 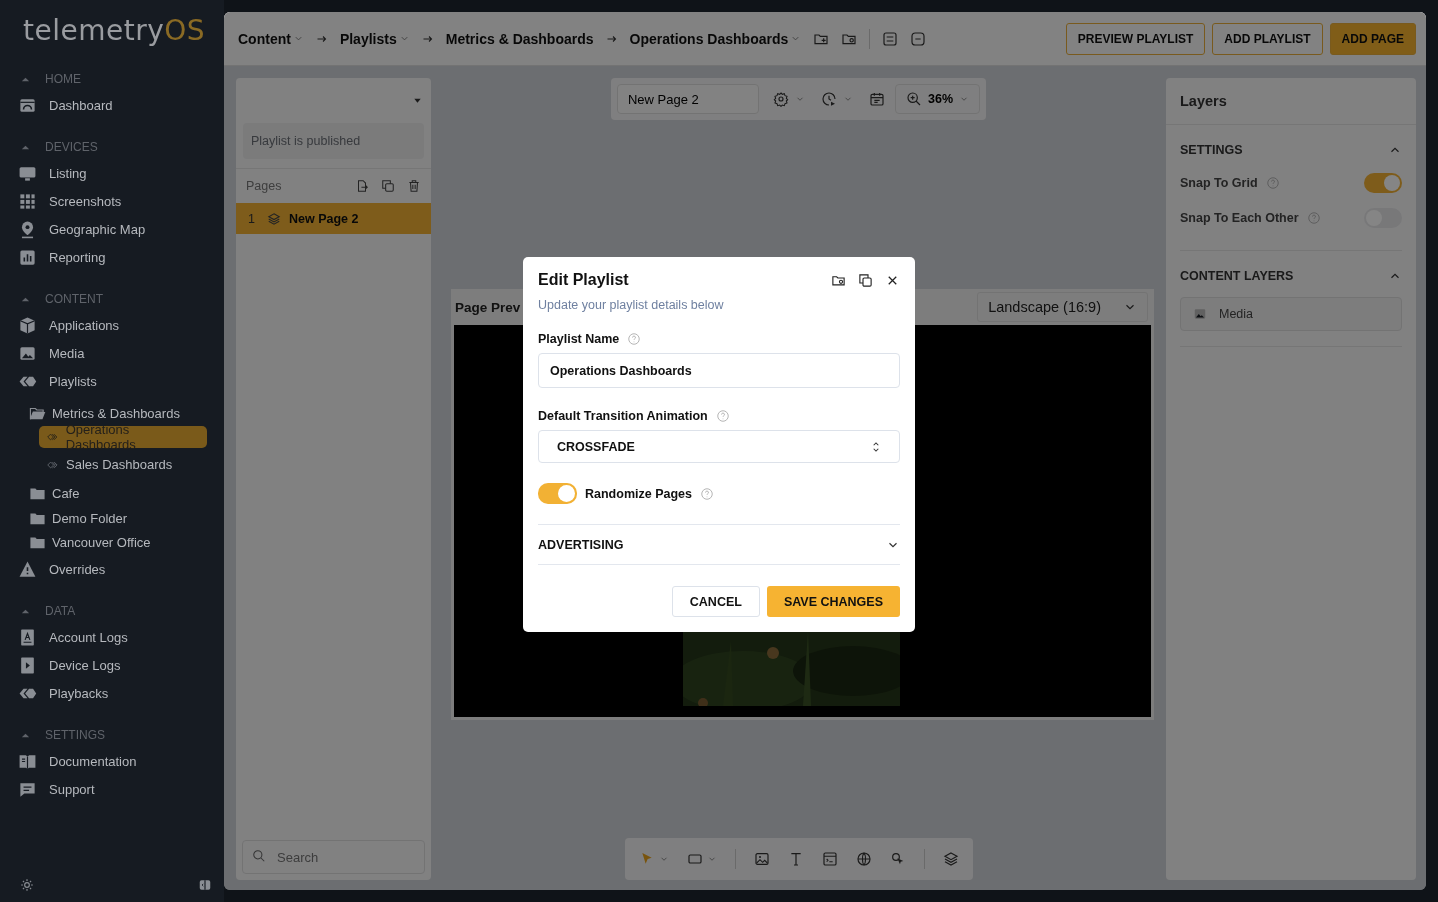 I want to click on breadcrumb: Operations Dashboards, so click(x=715, y=38).